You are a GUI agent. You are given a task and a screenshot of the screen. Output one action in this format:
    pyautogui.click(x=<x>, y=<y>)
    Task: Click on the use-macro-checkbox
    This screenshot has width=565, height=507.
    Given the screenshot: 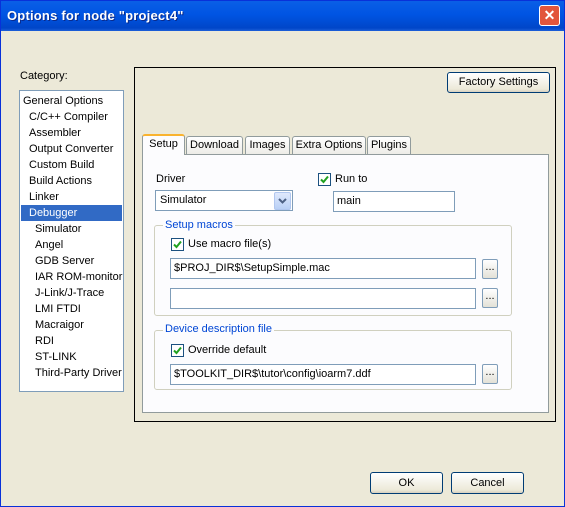 What is the action you would take?
    pyautogui.click(x=177, y=244)
    